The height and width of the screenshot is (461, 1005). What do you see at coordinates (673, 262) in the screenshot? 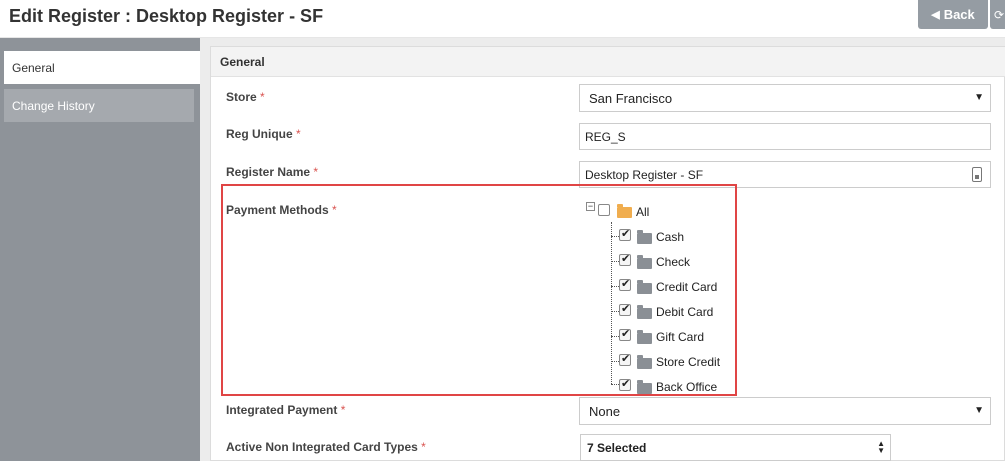
I see `tree-item-check: Check` at bounding box center [673, 262].